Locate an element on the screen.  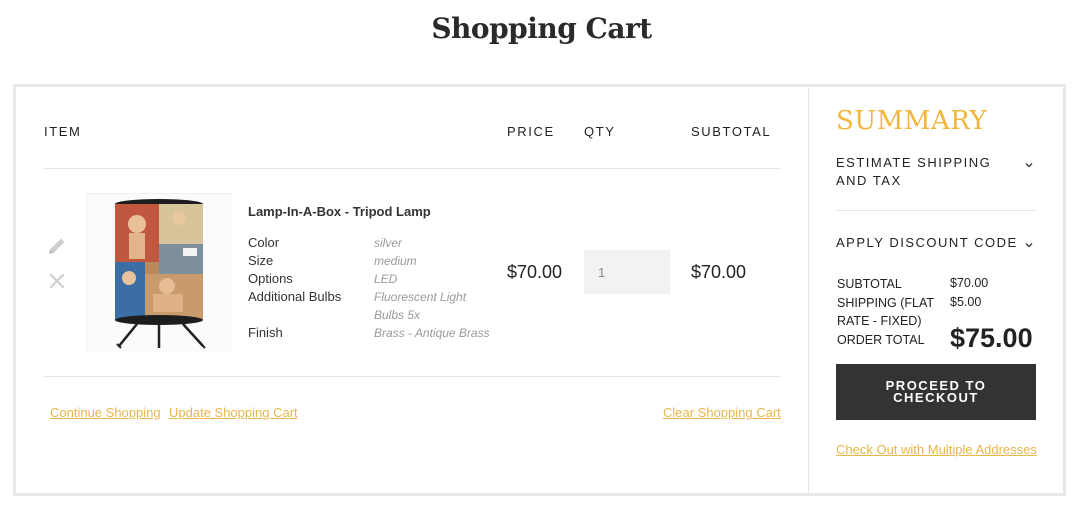
close-icon is located at coordinates (58, 282).